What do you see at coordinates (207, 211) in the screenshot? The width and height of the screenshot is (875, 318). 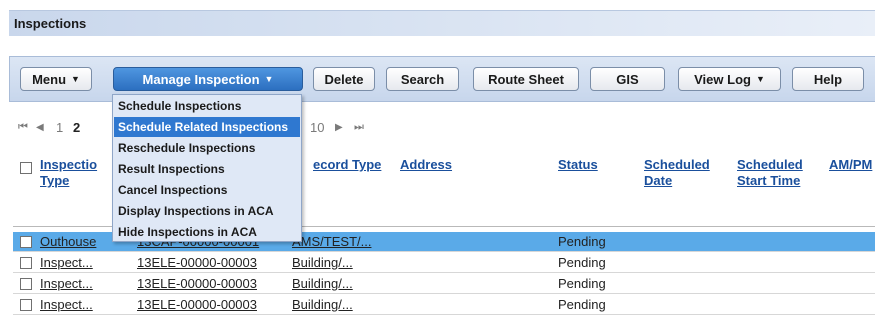 I see `menu-item-display-inspections-aca: Display Inspections in ACA` at bounding box center [207, 211].